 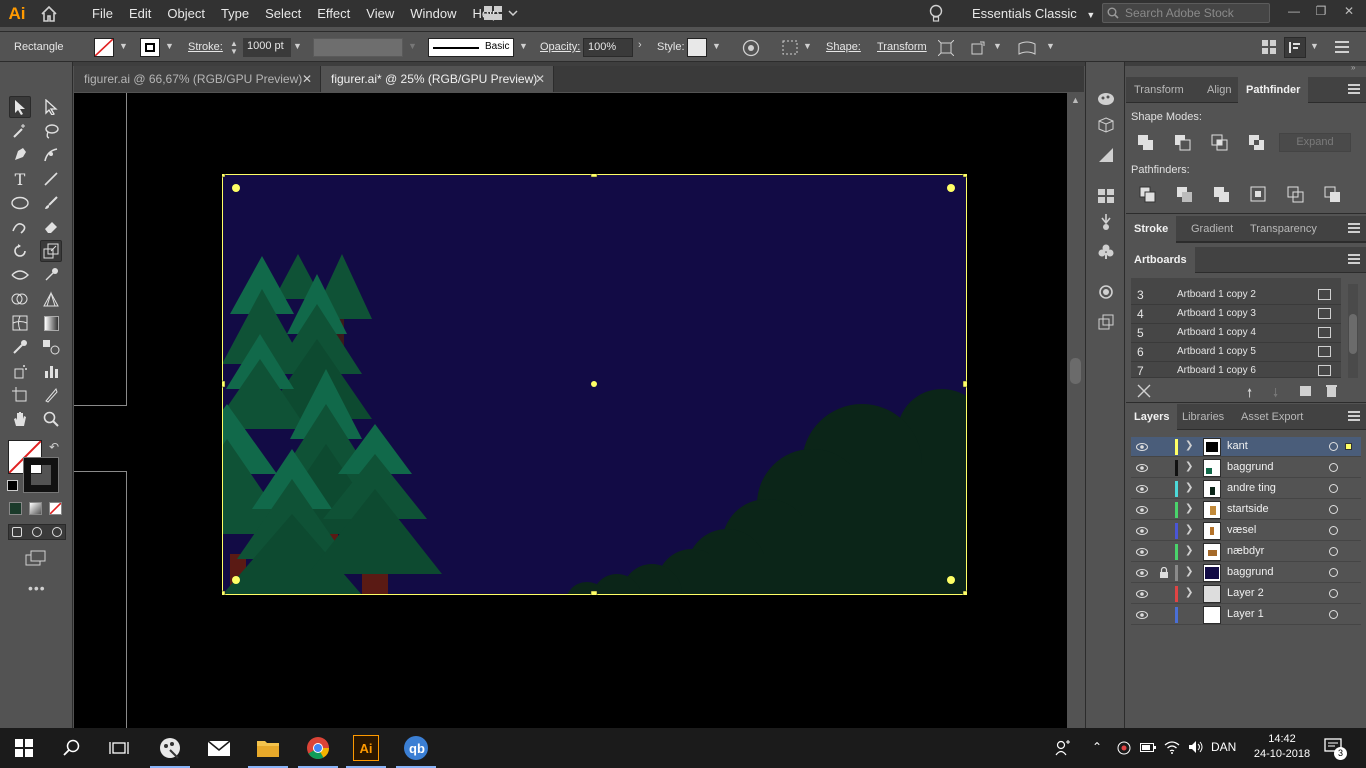 What do you see at coordinates (51, 419) in the screenshot?
I see `zoom-tool-icon` at bounding box center [51, 419].